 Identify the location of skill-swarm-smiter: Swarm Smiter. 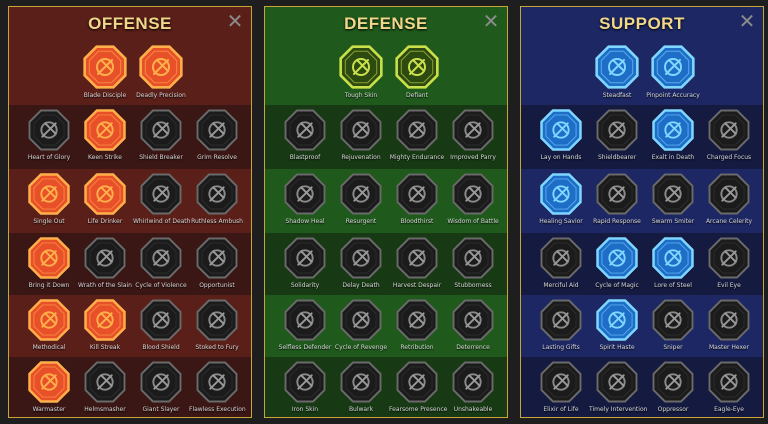
(673, 198).